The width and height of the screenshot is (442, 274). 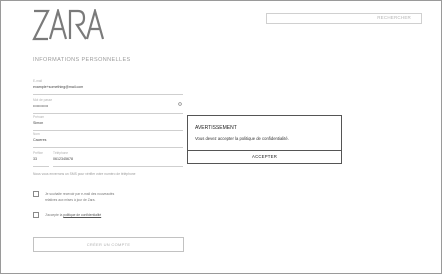 I want to click on phone-prefix-label: Préfixe, so click(x=38, y=153).